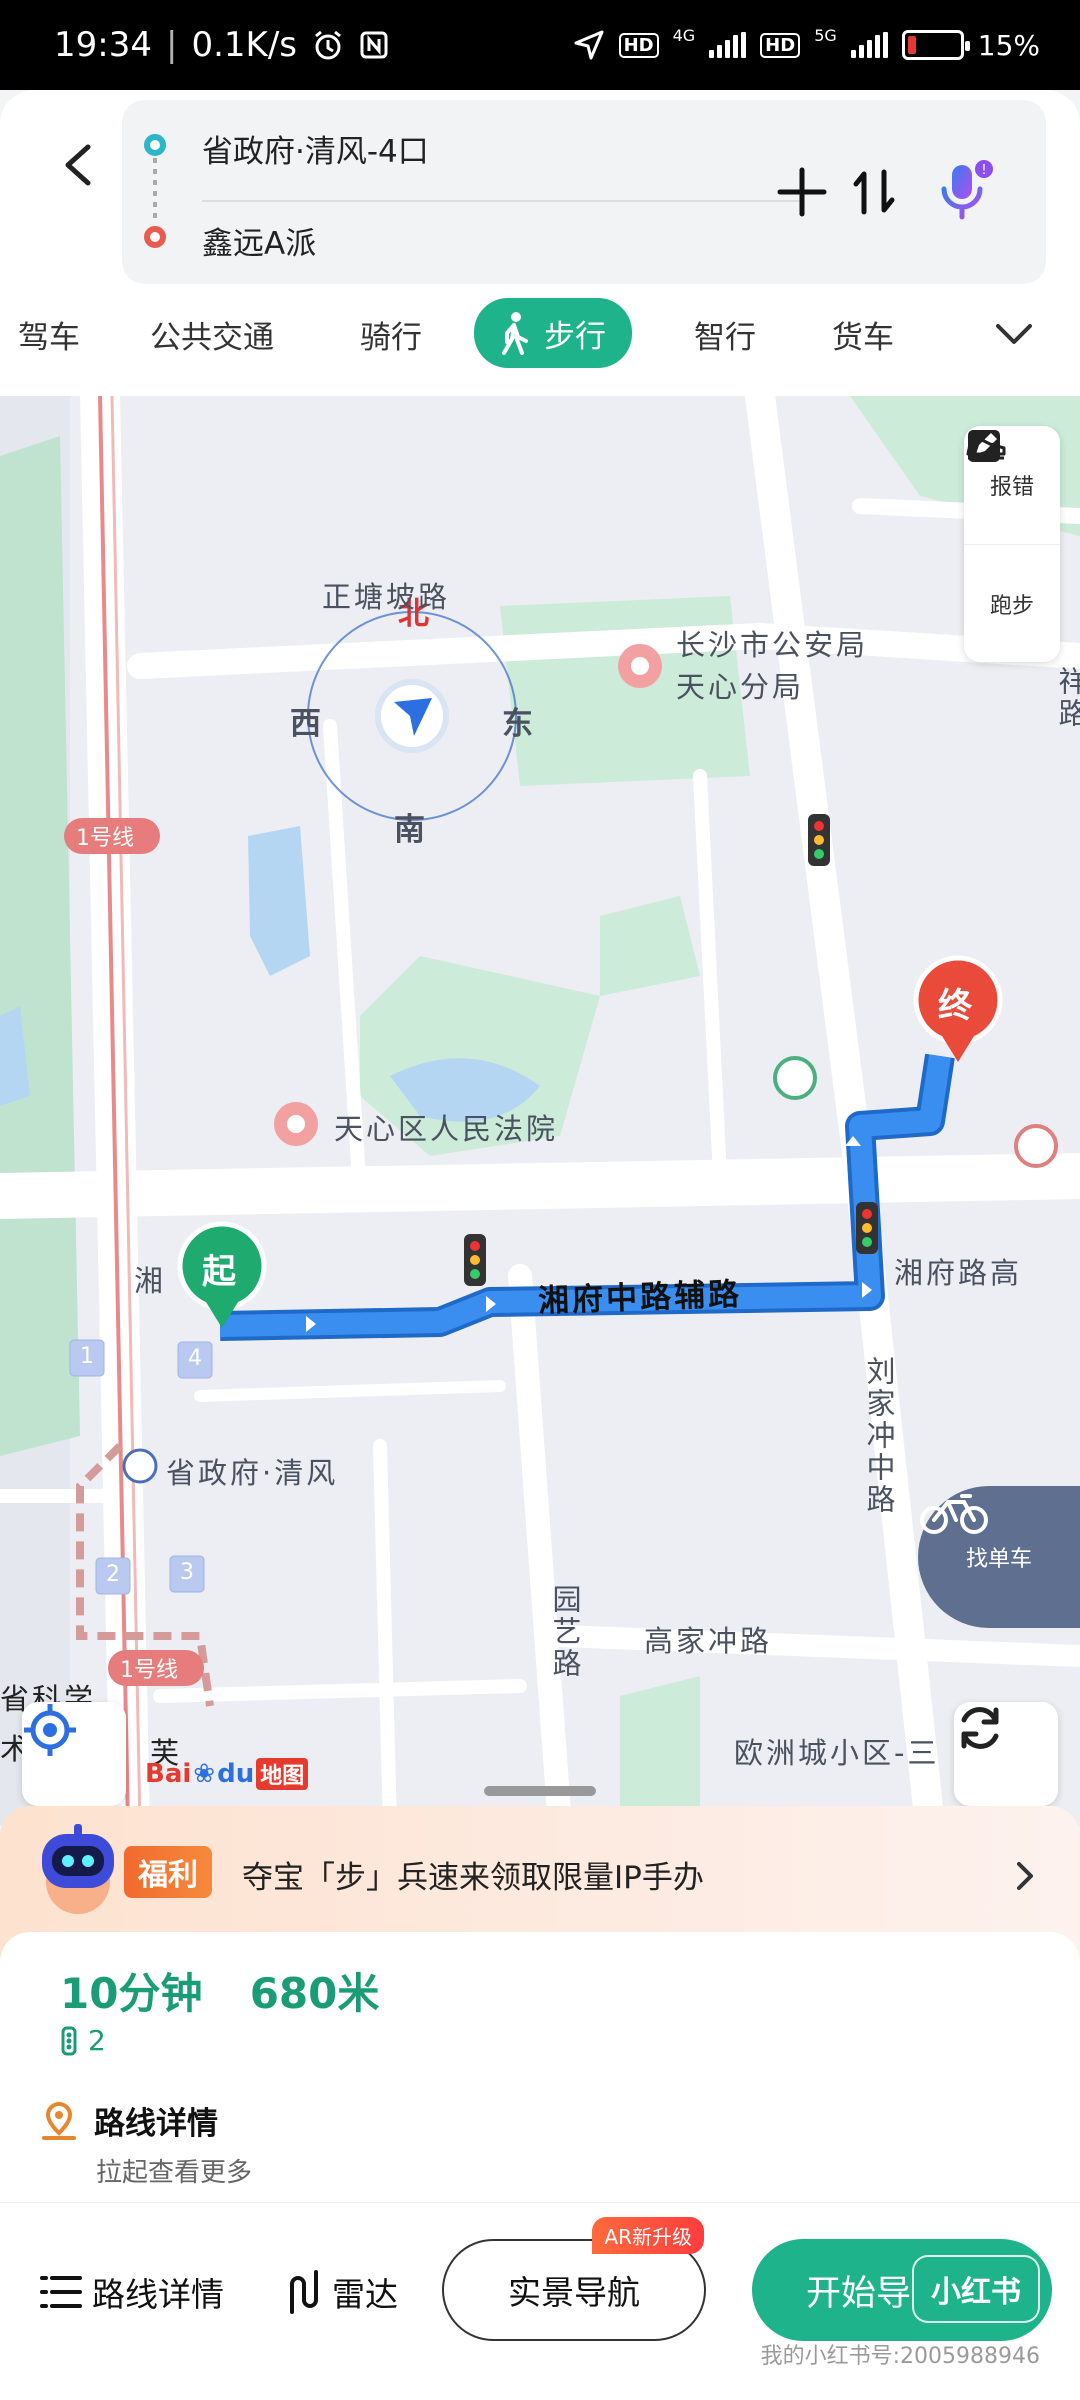 This screenshot has width=1080, height=2400. What do you see at coordinates (212, 334) in the screenshot?
I see `tab-transit: 公共交通` at bounding box center [212, 334].